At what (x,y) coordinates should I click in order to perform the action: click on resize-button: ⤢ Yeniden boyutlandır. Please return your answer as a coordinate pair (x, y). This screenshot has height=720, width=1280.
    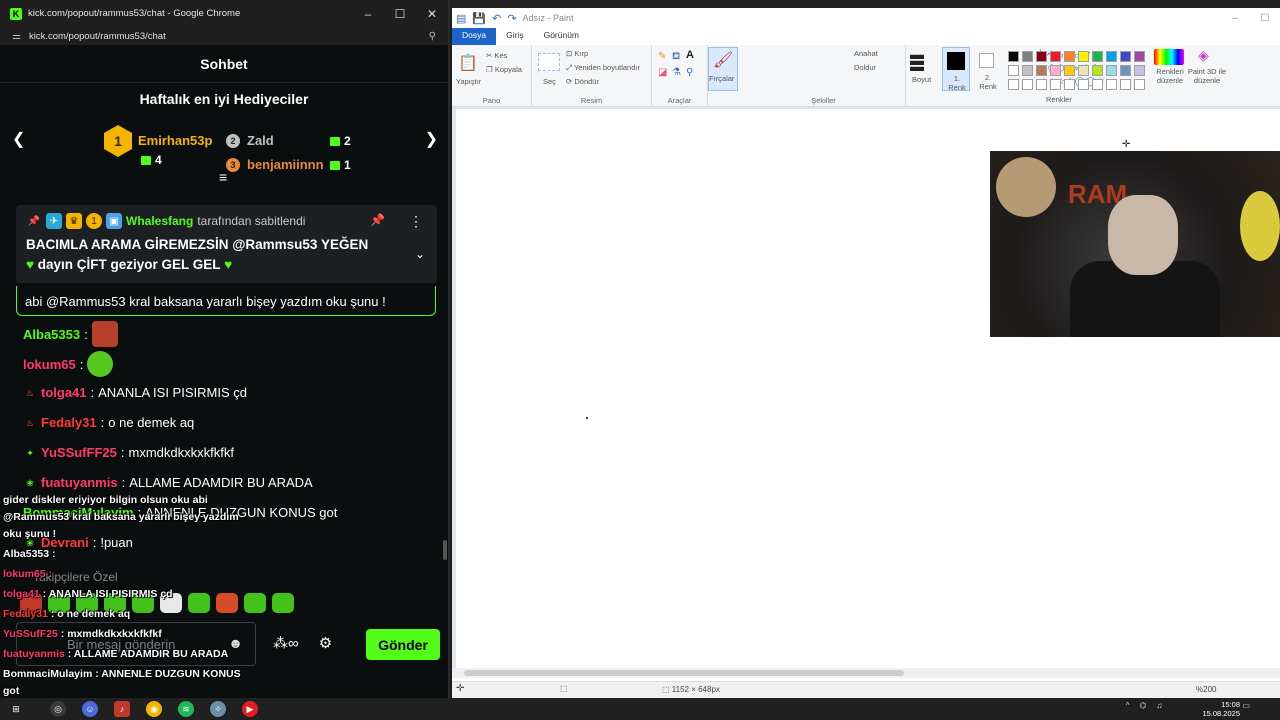
    Looking at the image, I should click on (603, 68).